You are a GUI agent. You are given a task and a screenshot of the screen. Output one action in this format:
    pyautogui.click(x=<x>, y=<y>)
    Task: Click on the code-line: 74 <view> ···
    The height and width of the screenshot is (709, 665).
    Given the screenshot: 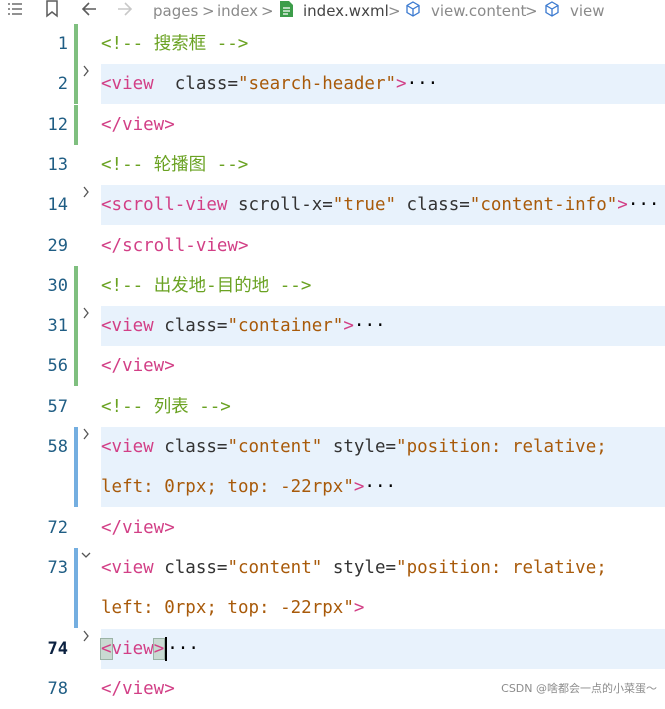 What is the action you would take?
    pyautogui.click(x=332, y=648)
    